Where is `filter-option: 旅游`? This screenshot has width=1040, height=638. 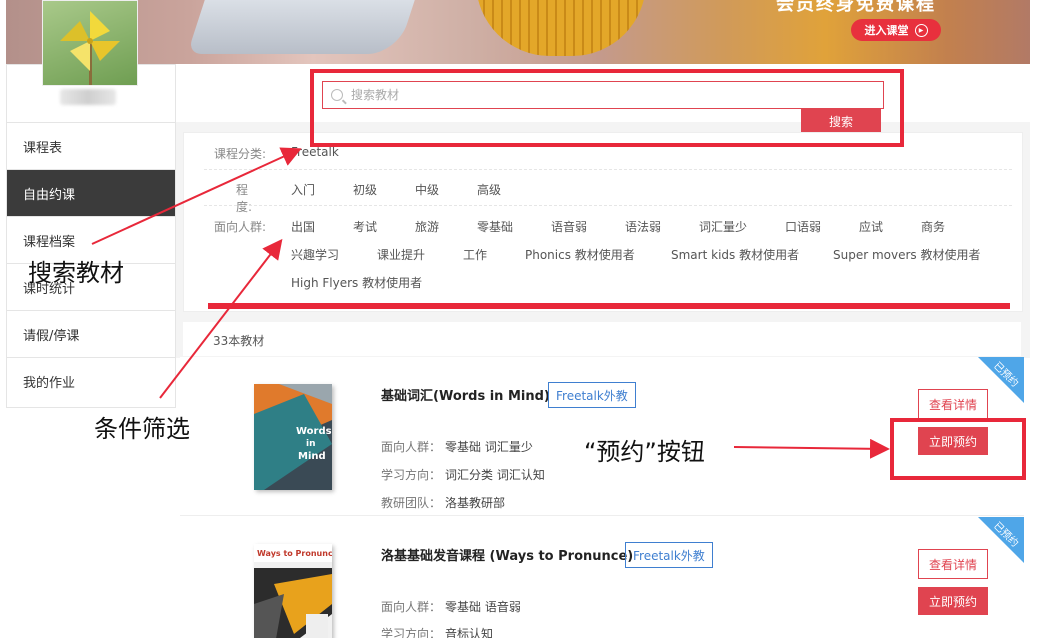
filter-option: 旅游 is located at coordinates (427, 226).